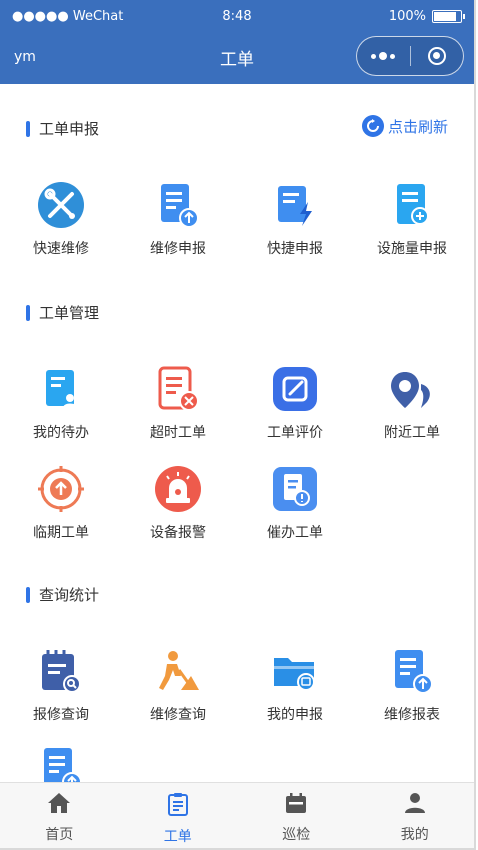 The height and width of the screenshot is (850, 478). I want to click on calendar-icon, so click(296, 803).